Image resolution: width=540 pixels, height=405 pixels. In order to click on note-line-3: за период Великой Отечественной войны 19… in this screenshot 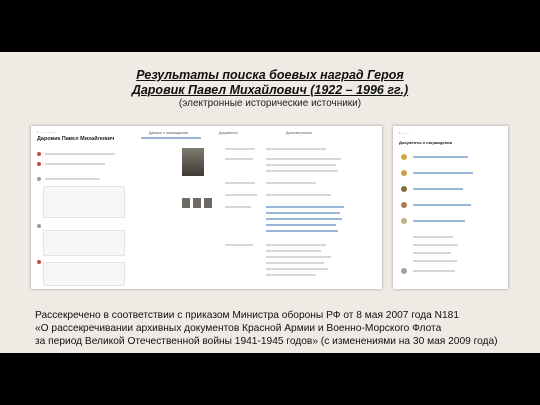, I will do `click(266, 341)`.